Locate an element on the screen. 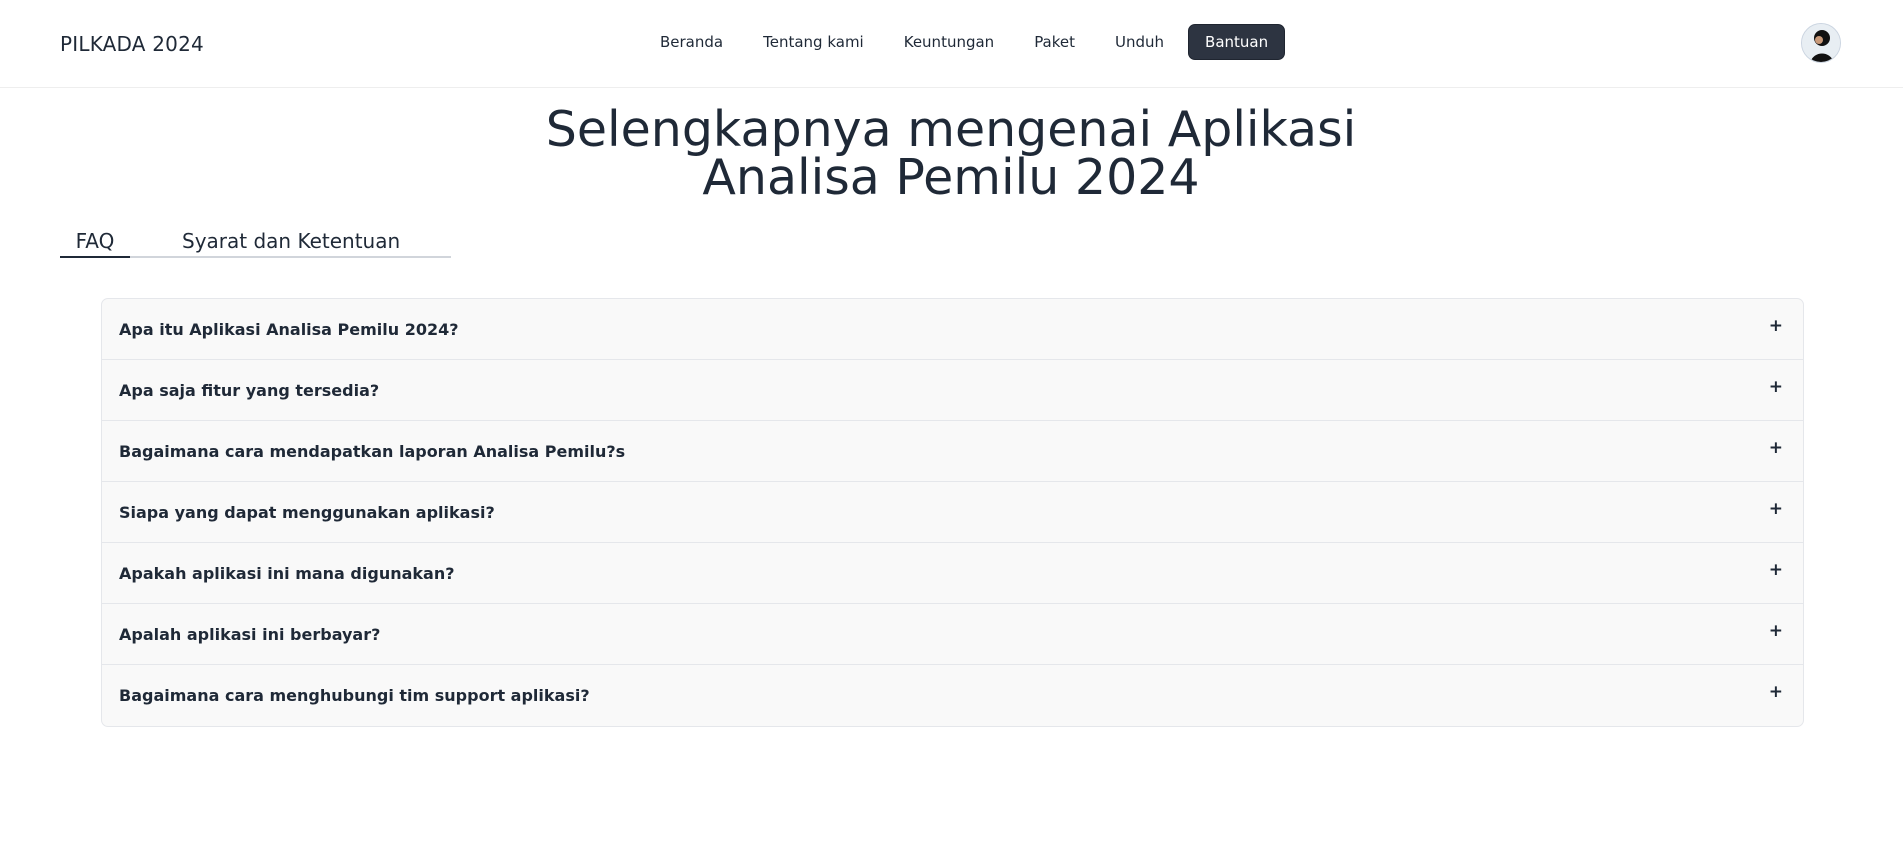 The width and height of the screenshot is (1903, 856). faq-item: Siapa yang dapat menggunakan aplikasi? + is located at coordinates (952, 512).